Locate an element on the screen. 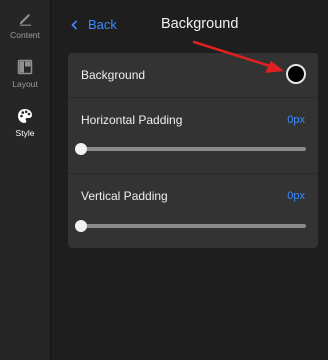  pencil-icon is located at coordinates (25, 20).